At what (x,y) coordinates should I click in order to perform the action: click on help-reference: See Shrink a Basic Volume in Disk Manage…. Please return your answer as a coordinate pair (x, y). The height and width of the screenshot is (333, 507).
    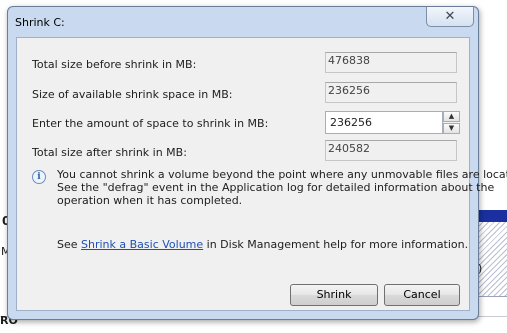
    Looking at the image, I should click on (262, 244).